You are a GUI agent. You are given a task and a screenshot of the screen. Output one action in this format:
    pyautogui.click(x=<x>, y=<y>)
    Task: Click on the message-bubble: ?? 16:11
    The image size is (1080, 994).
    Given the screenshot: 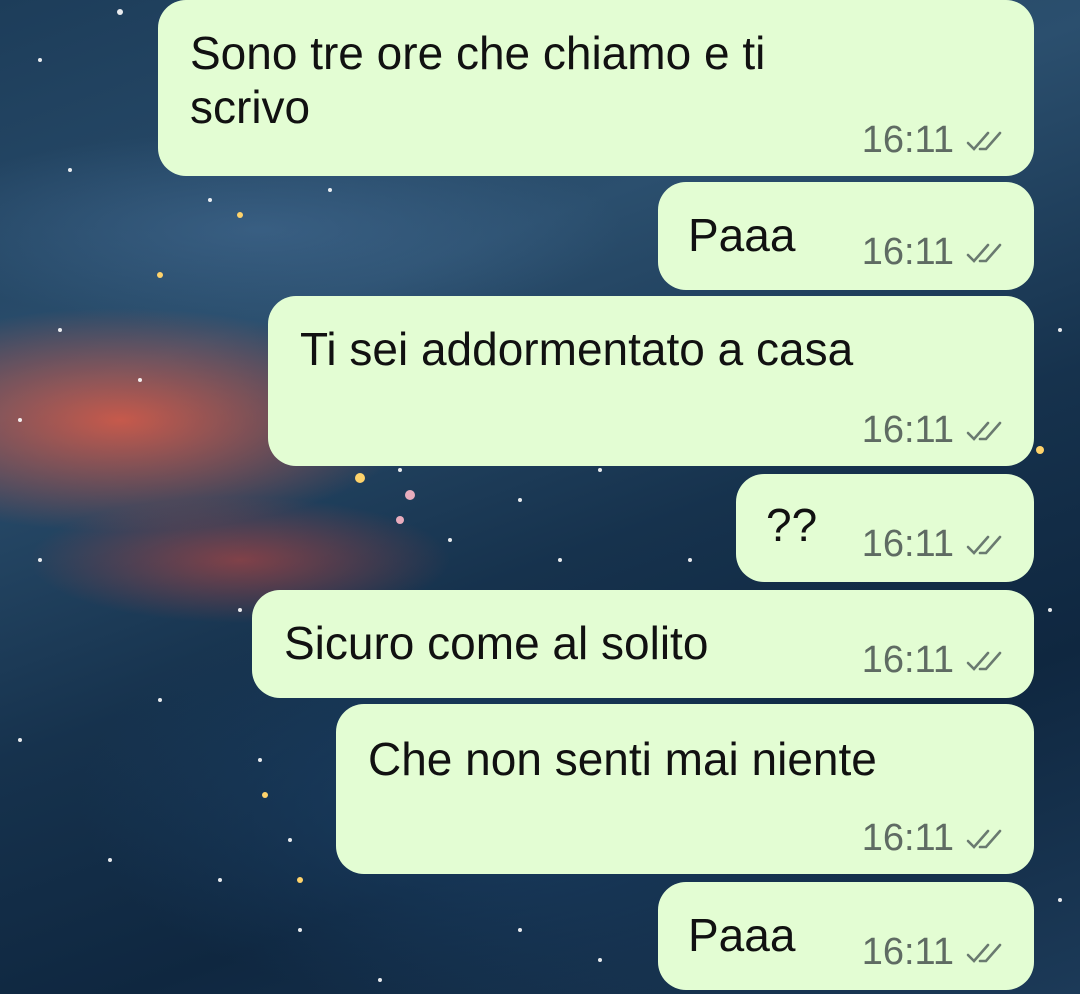 What is the action you would take?
    pyautogui.click(x=885, y=528)
    